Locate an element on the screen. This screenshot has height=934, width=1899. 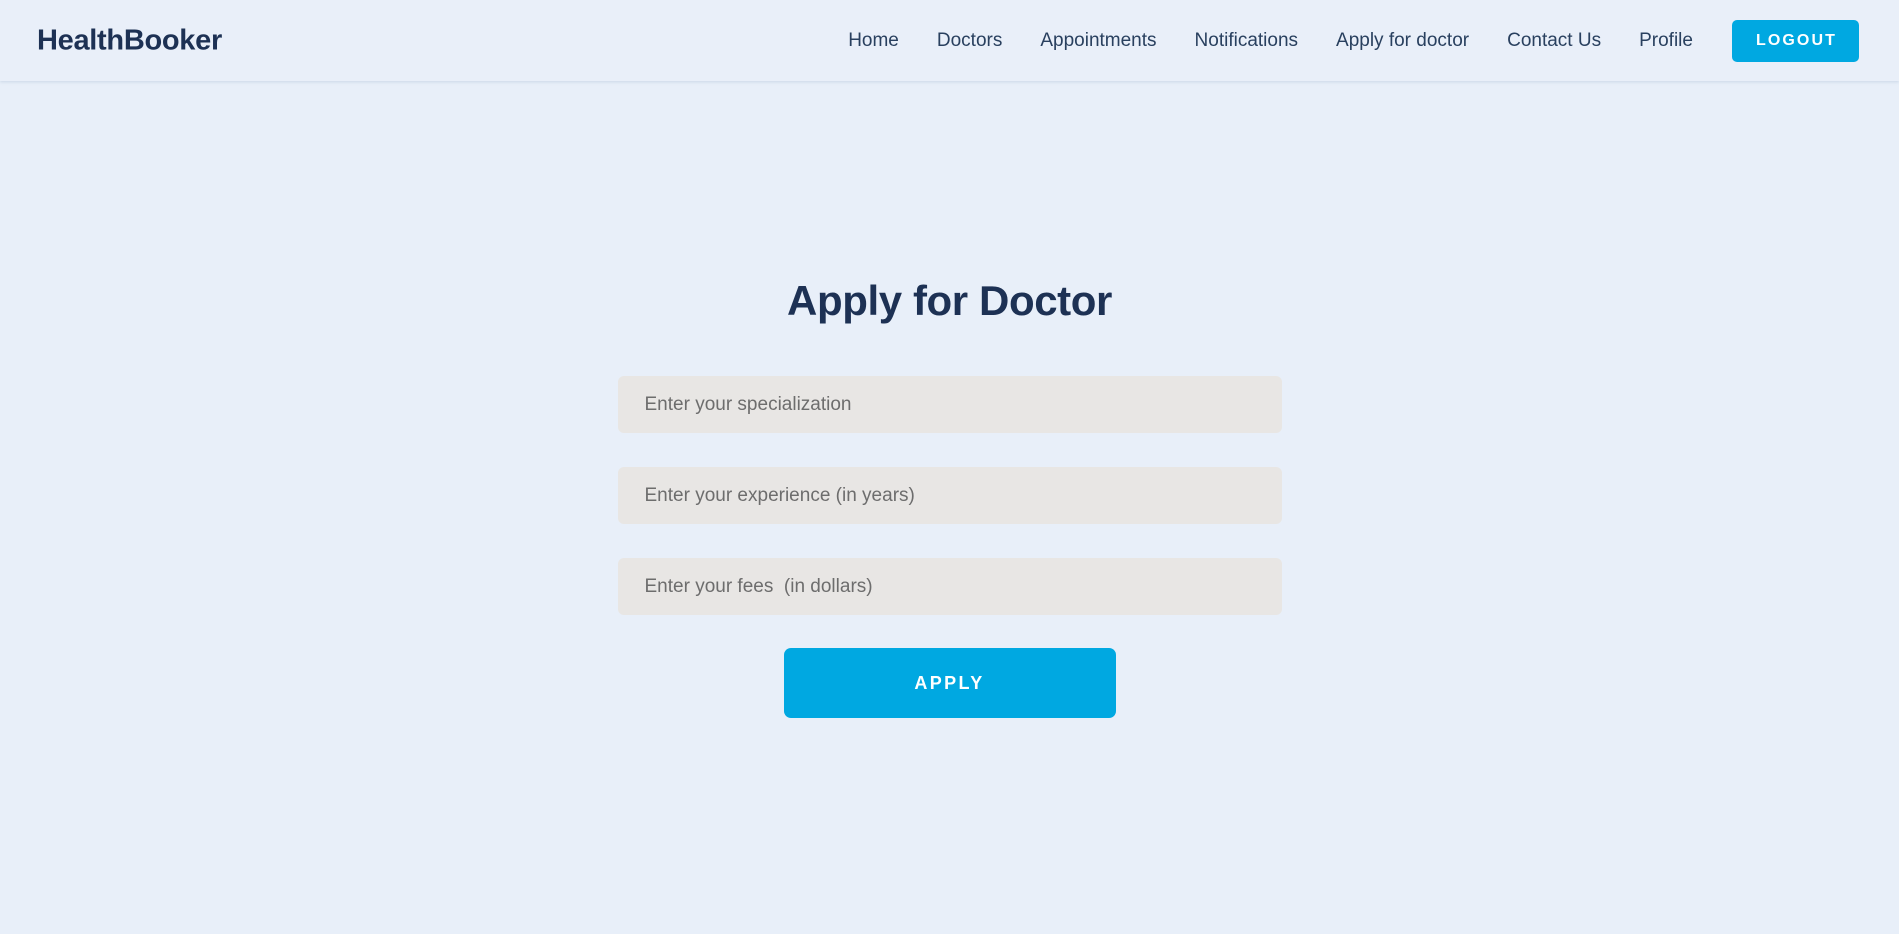
fees-input is located at coordinates (949, 586).